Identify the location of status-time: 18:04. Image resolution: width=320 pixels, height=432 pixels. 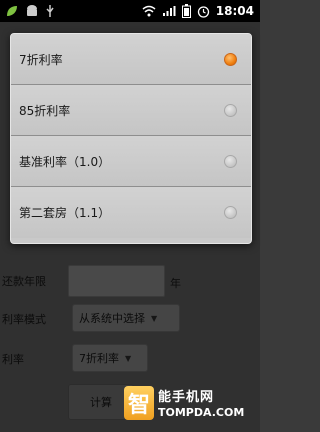
(234, 11).